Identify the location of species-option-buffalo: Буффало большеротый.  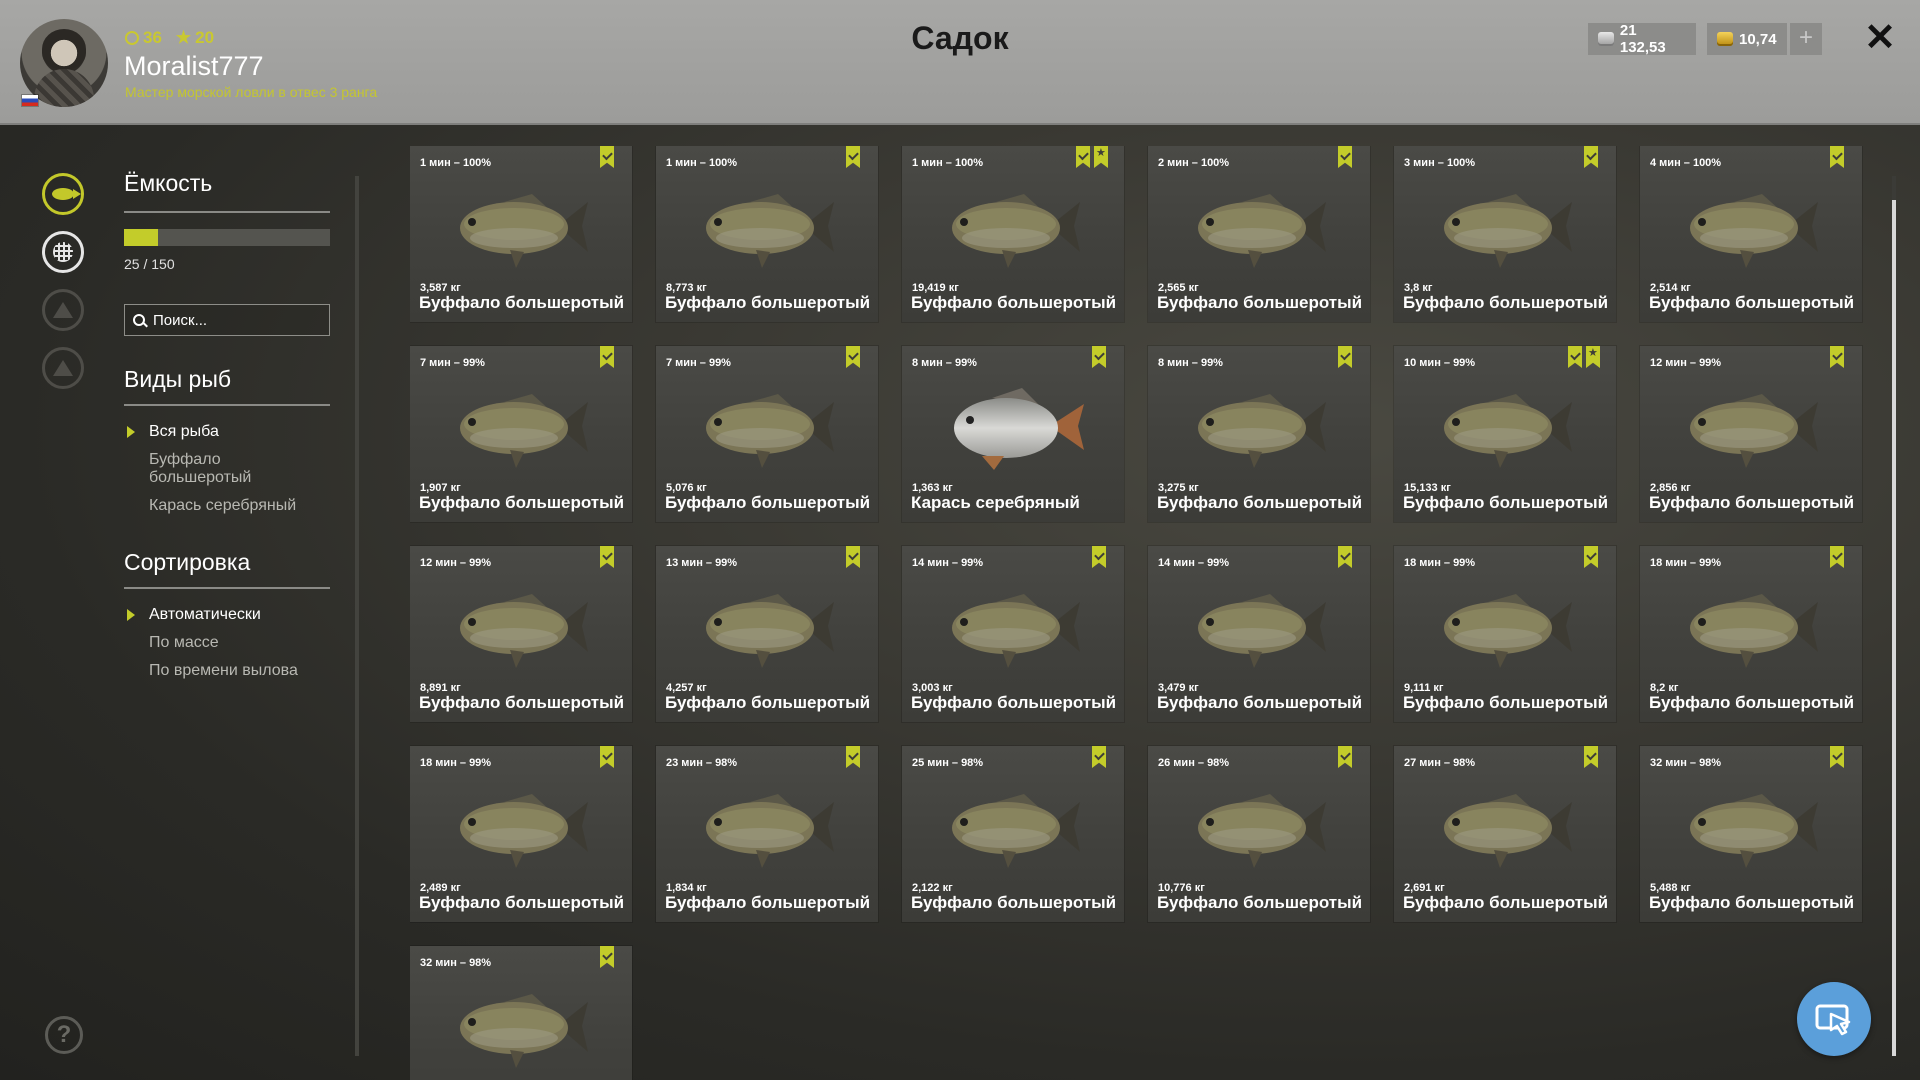
(214, 469).